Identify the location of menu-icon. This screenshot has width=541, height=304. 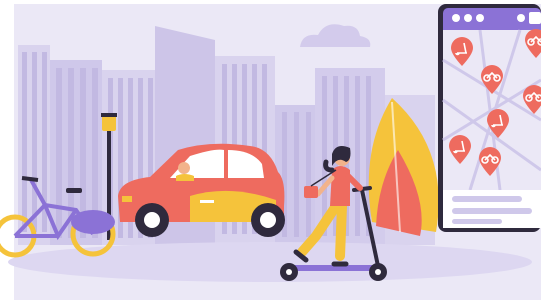
(535, 18).